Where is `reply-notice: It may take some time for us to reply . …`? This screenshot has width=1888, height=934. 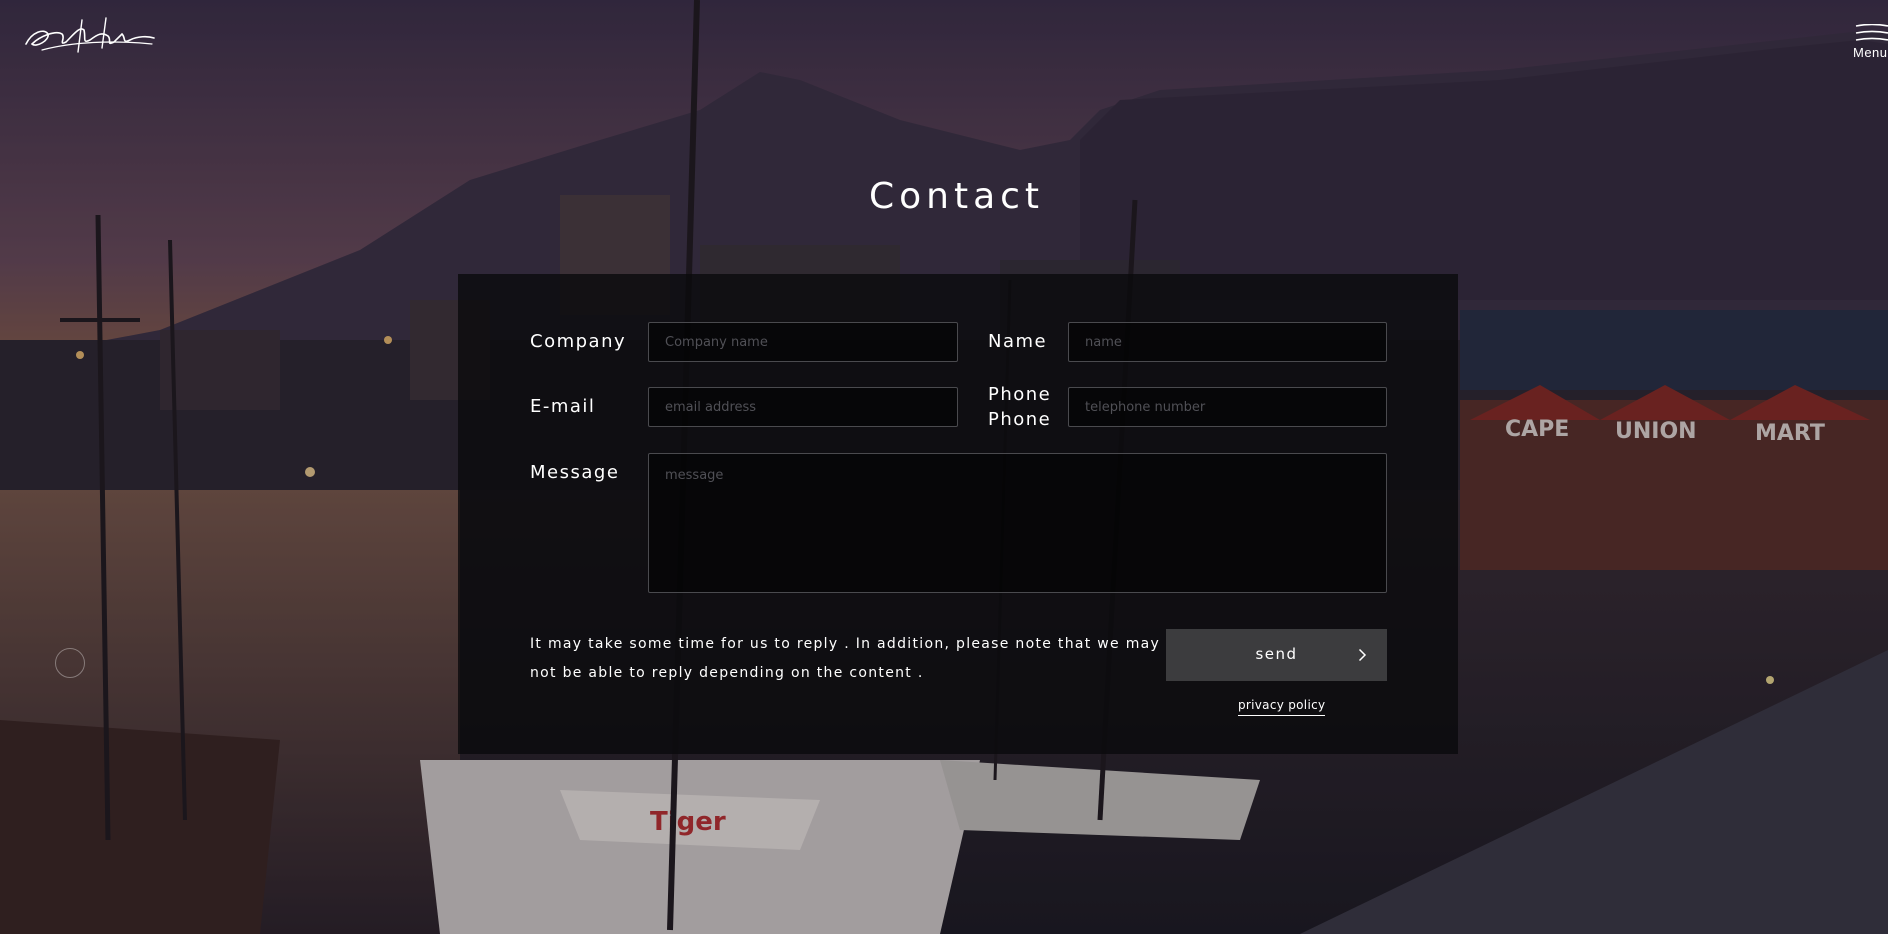
reply-notice: It may take some time for us to reply . … is located at coordinates (845, 658).